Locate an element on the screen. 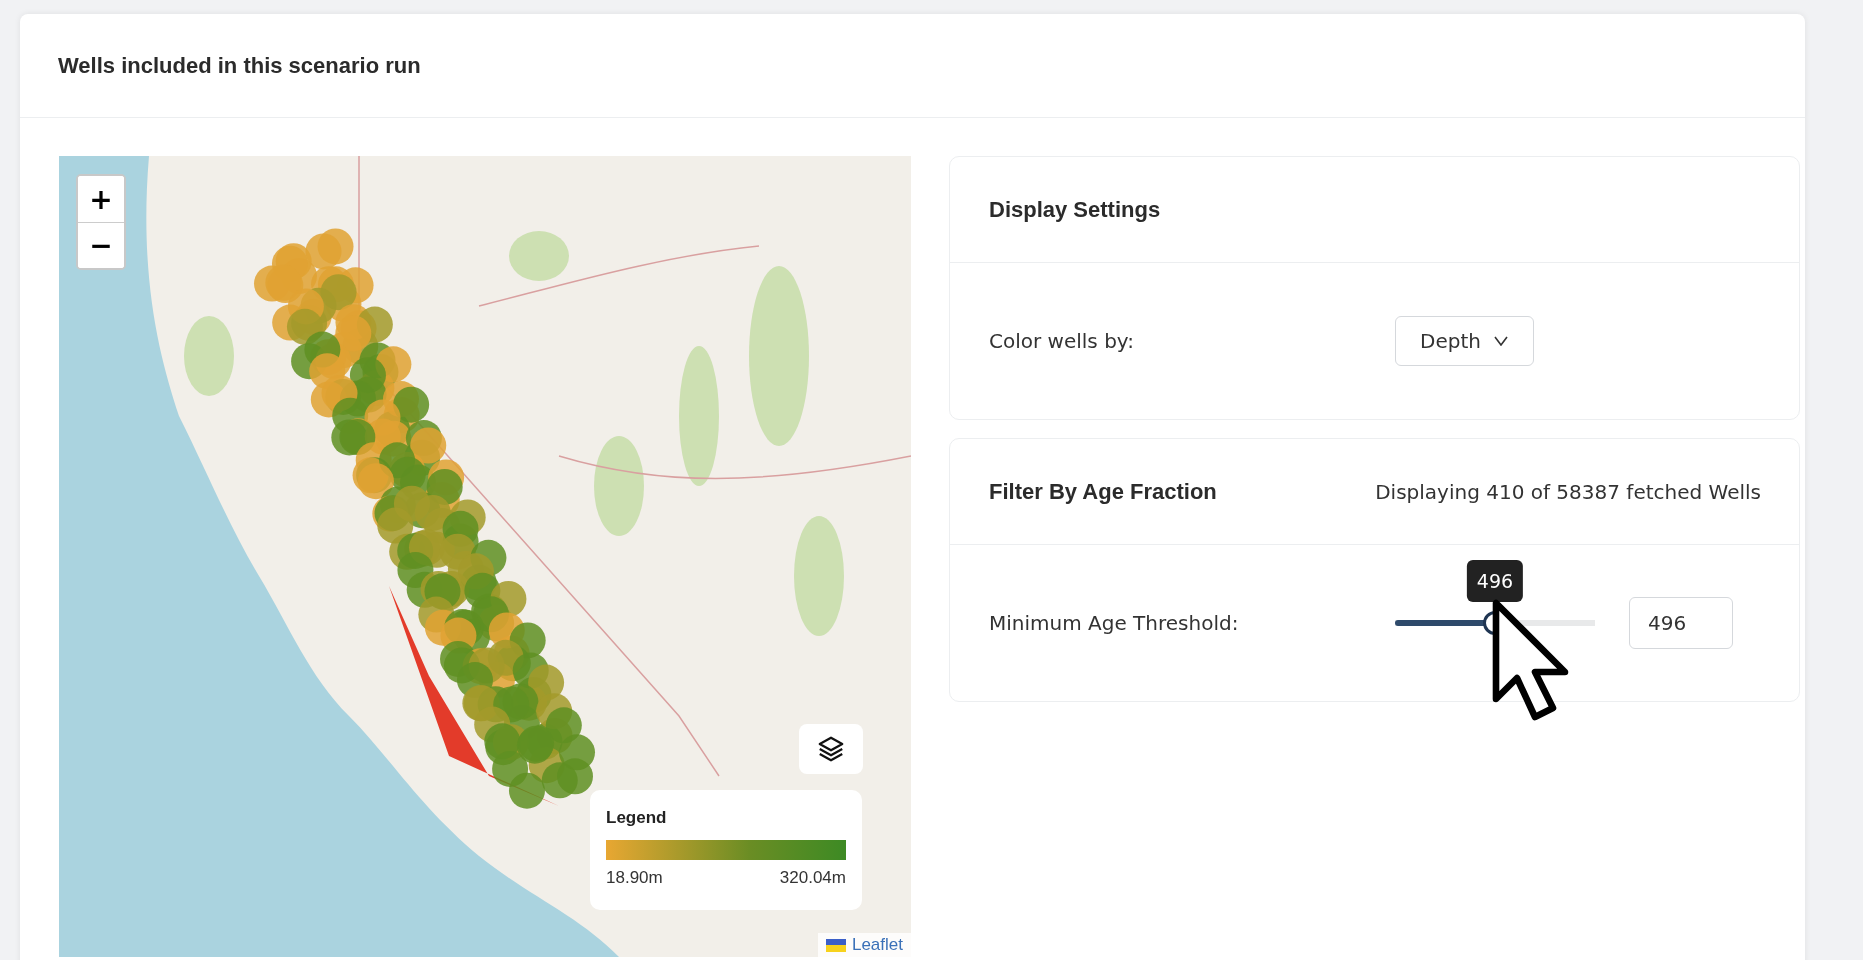  panel-title: Display Settings is located at coordinates (1075, 209).